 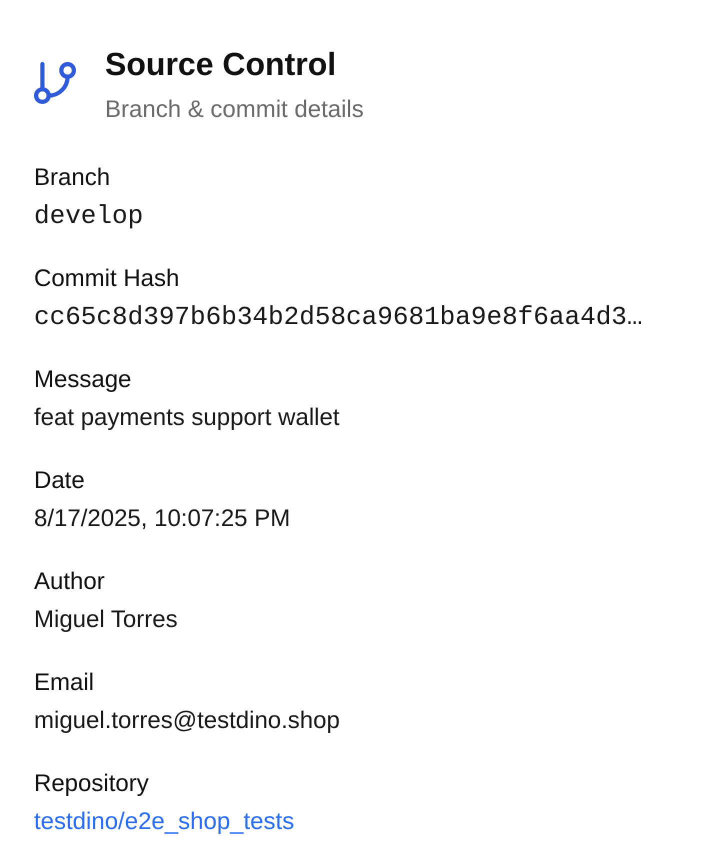 What do you see at coordinates (64, 683) in the screenshot?
I see `field-label: Email` at bounding box center [64, 683].